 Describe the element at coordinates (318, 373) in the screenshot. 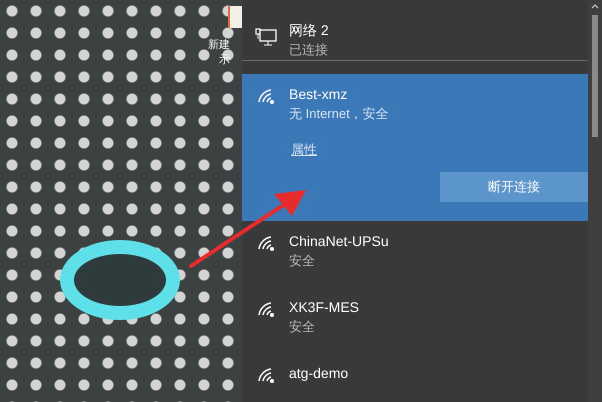

I see `network-name: atg-demo` at that location.